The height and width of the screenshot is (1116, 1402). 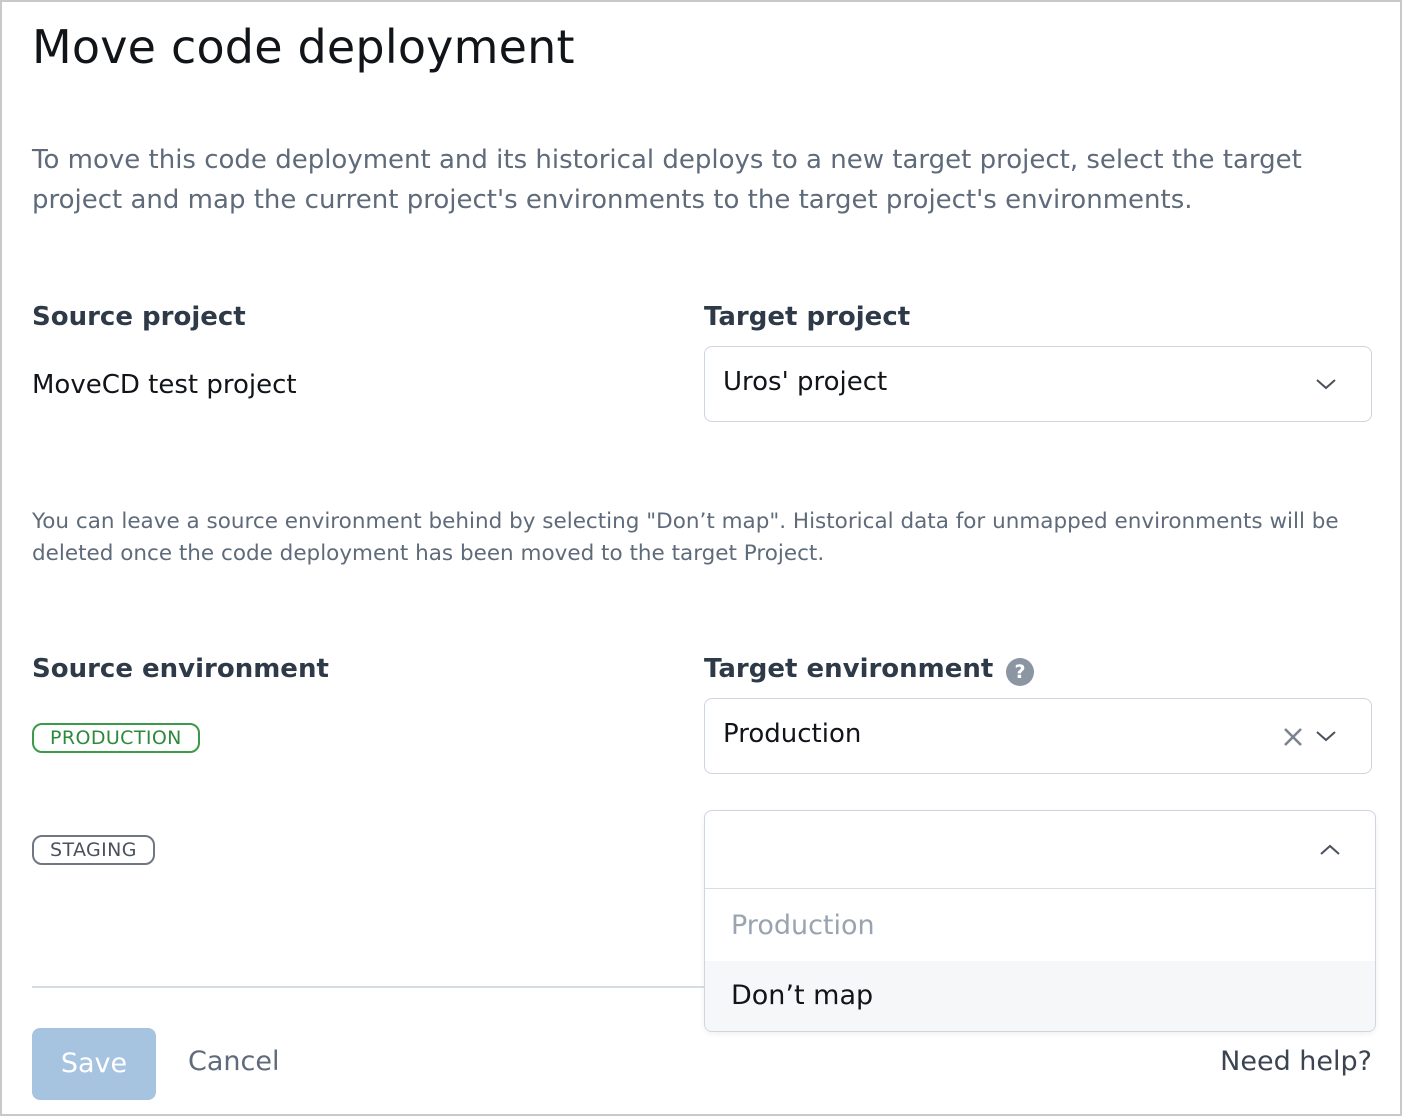 What do you see at coordinates (792, 734) in the screenshot?
I see `target-env-value-production: Production` at bounding box center [792, 734].